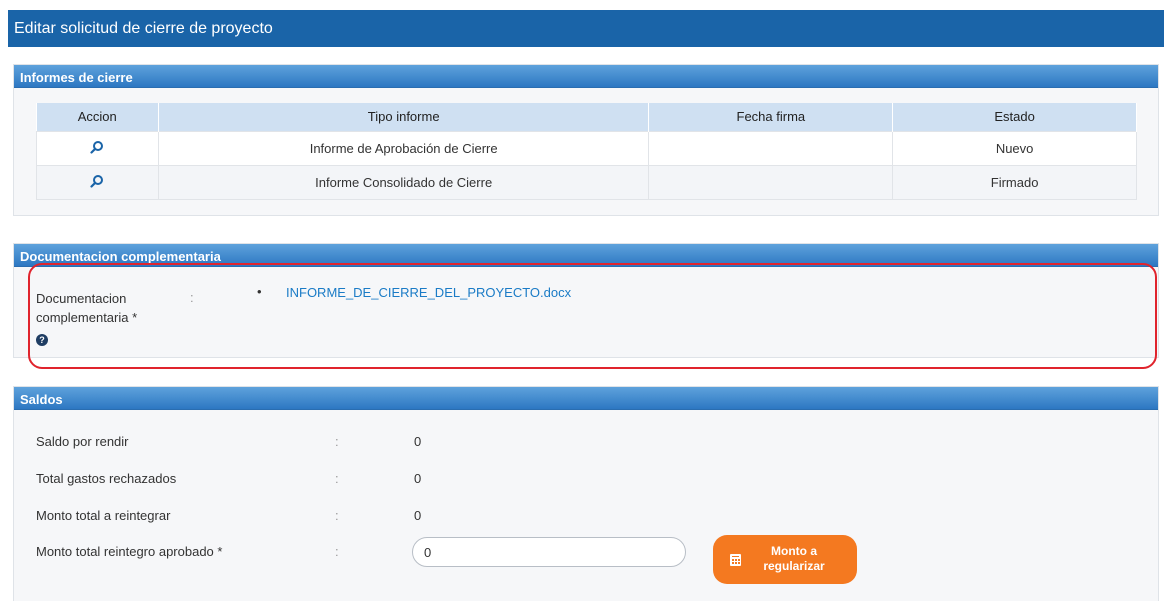 Image resolution: width=1164 pixels, height=601 pixels. Describe the element at coordinates (586, 76) in the screenshot. I see `informes-panel-header: Informes de cierre` at that location.